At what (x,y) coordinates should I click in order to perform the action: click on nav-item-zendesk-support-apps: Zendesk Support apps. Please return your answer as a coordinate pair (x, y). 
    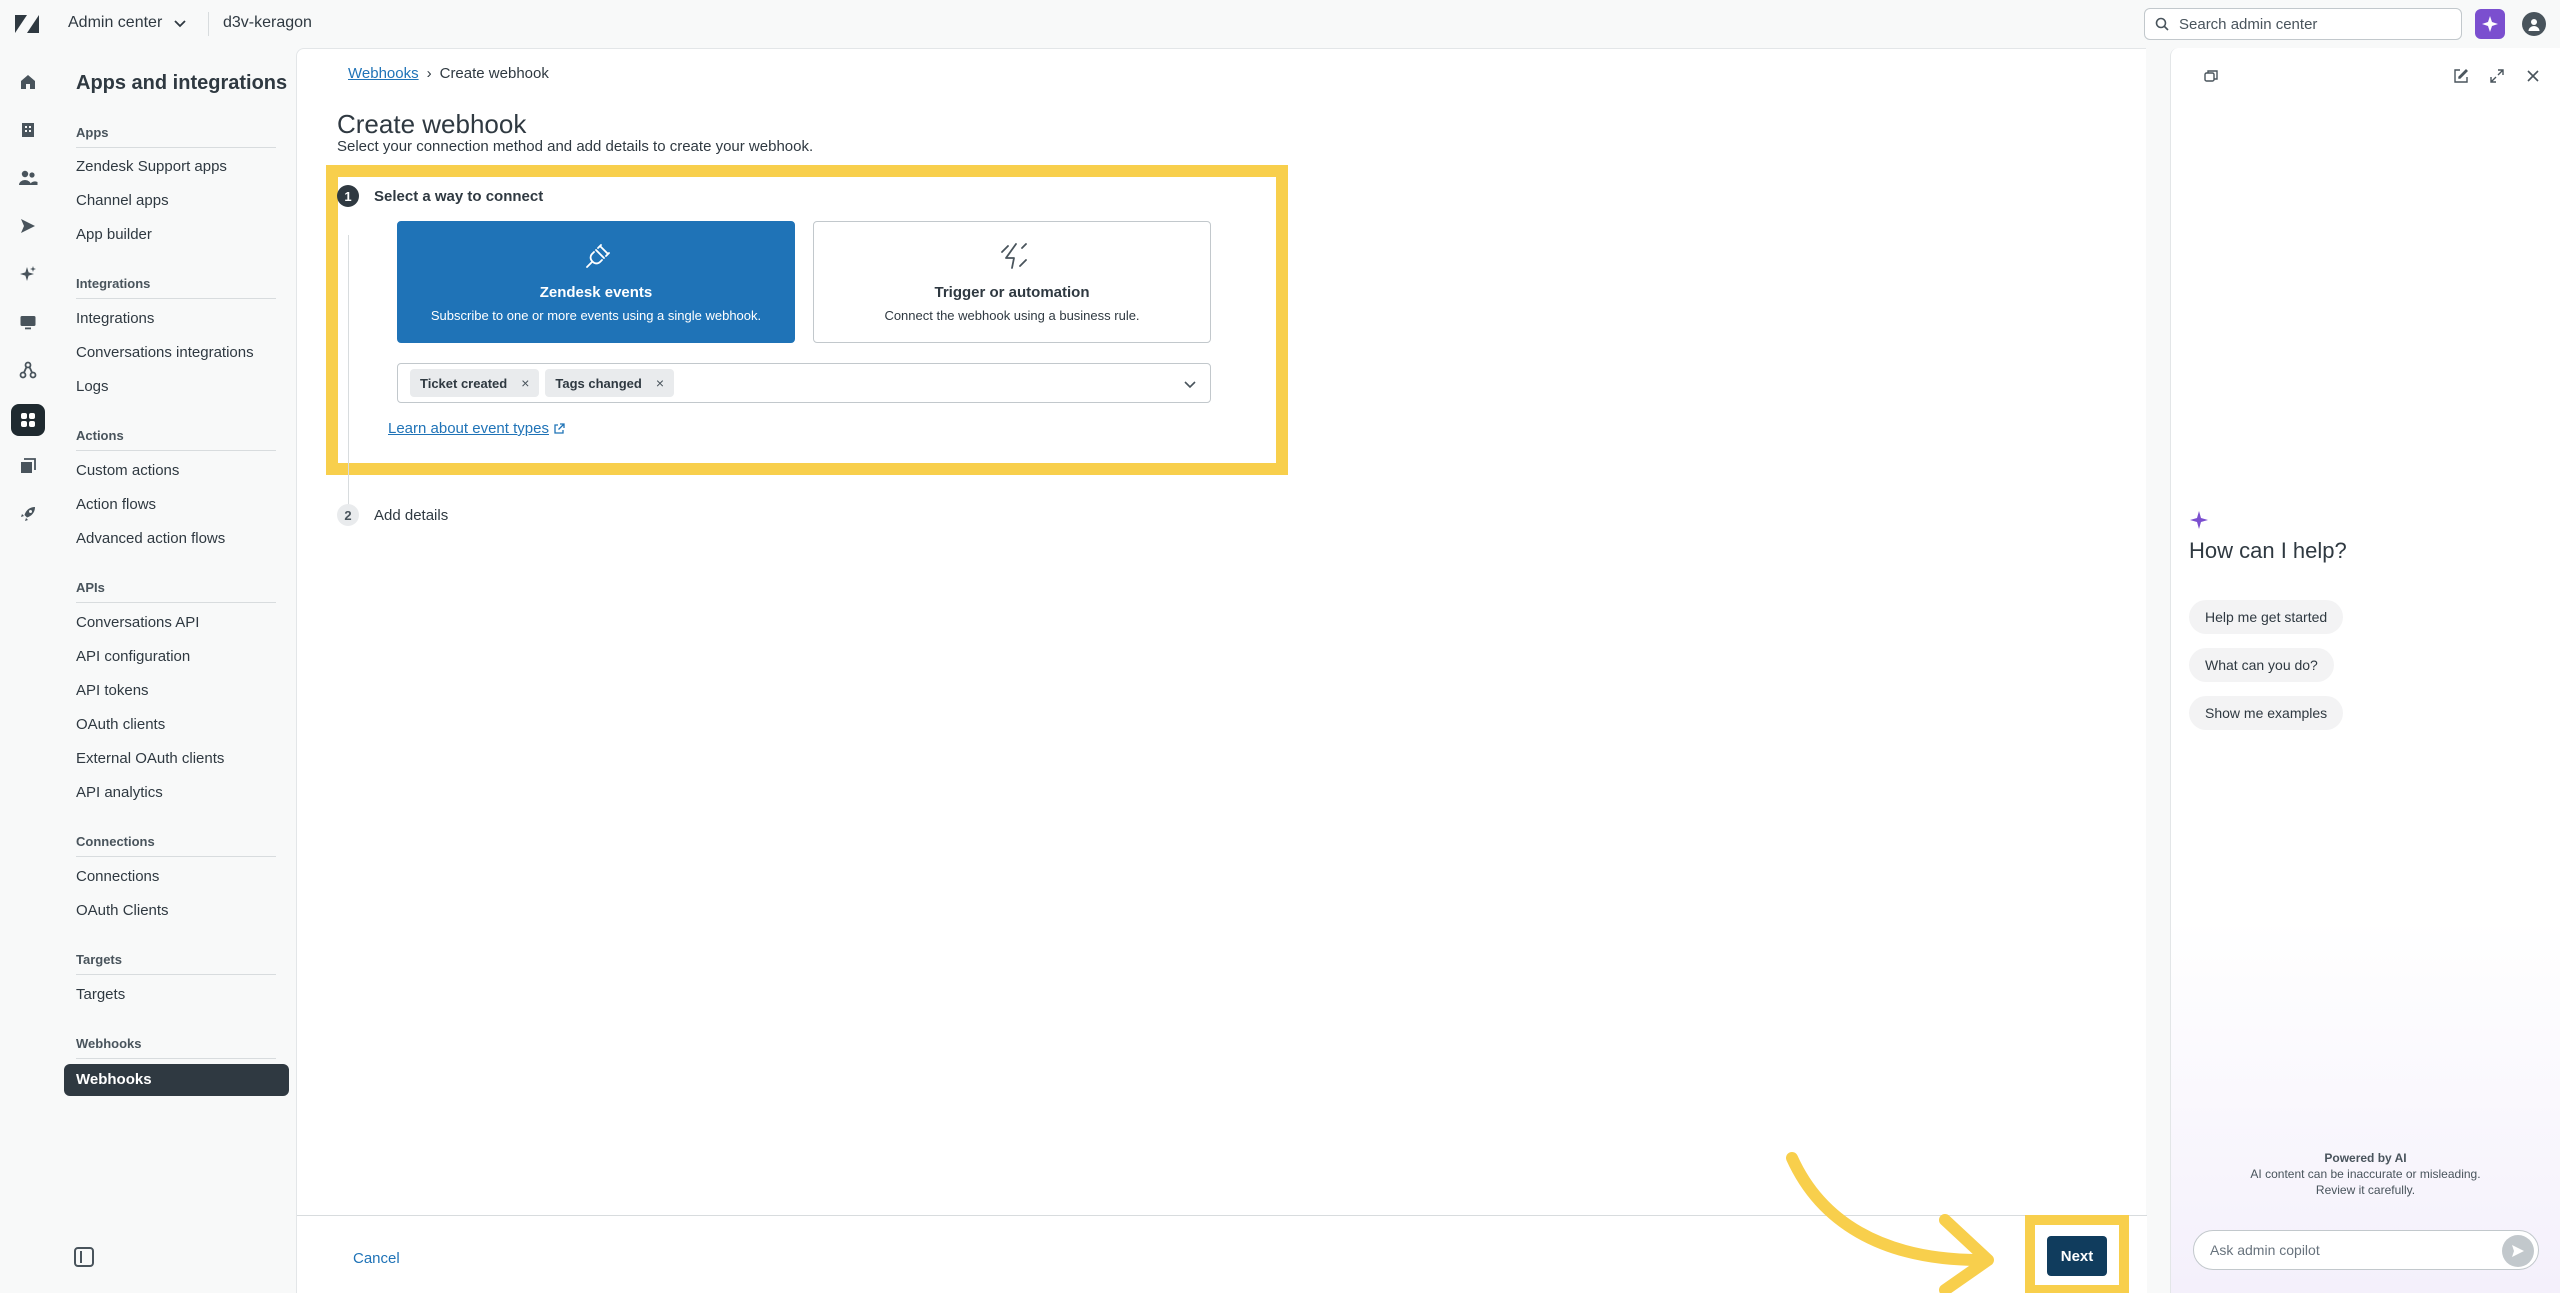
    Looking at the image, I should click on (151, 166).